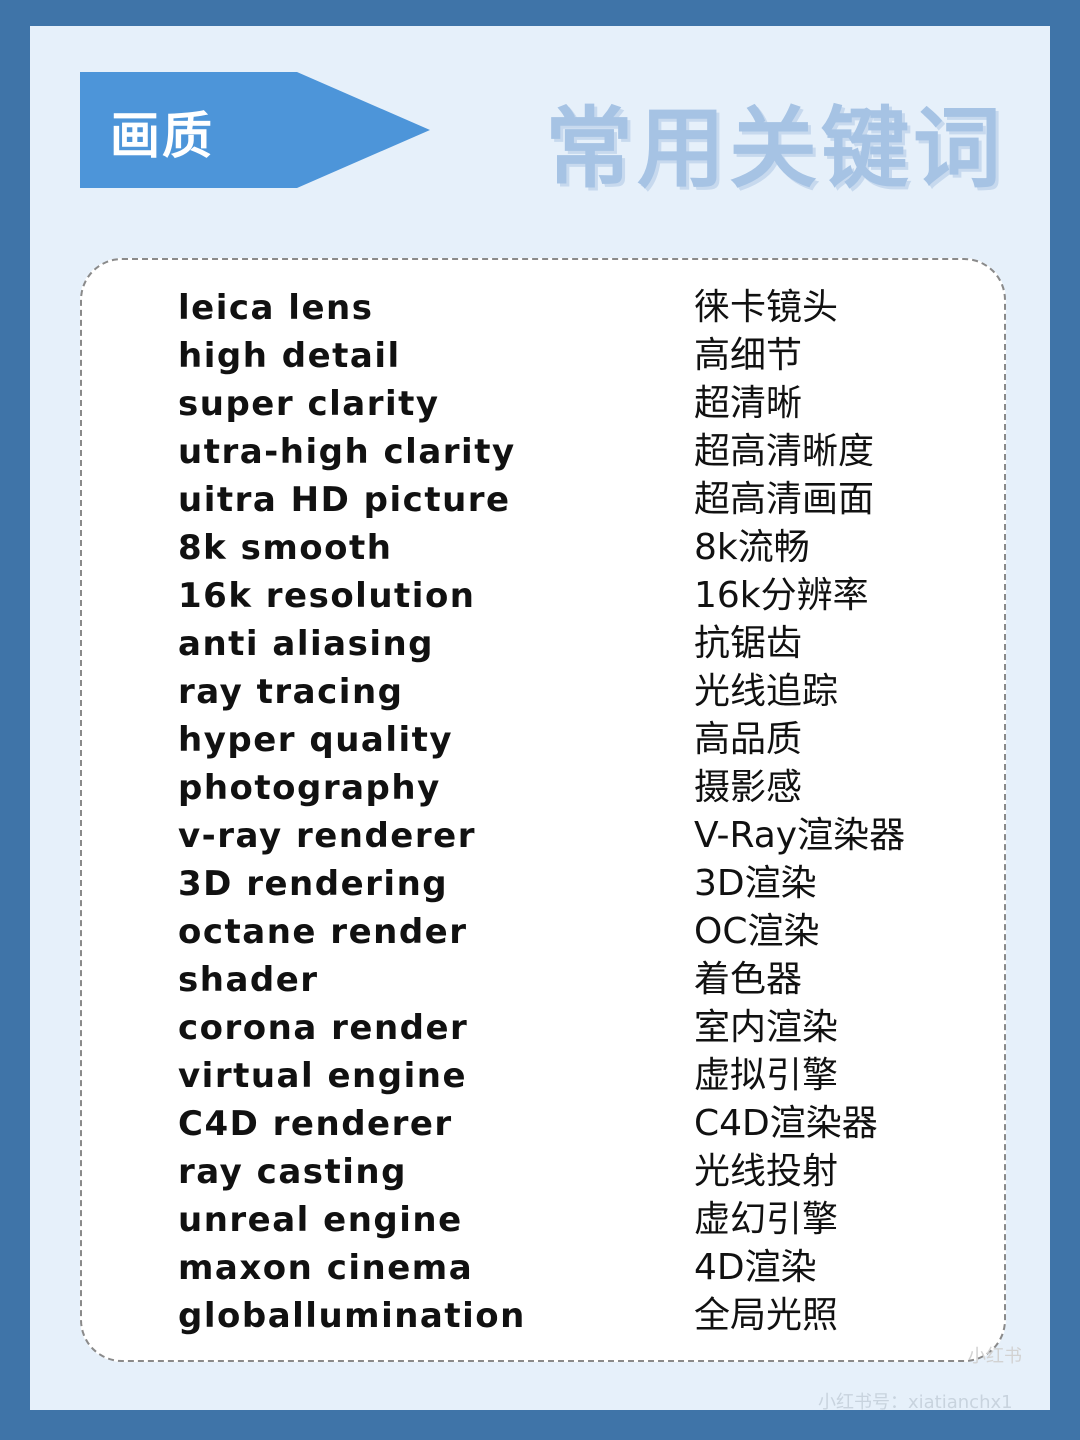  What do you see at coordinates (757, 931) in the screenshot?
I see `chinese-term: OC渲染` at bounding box center [757, 931].